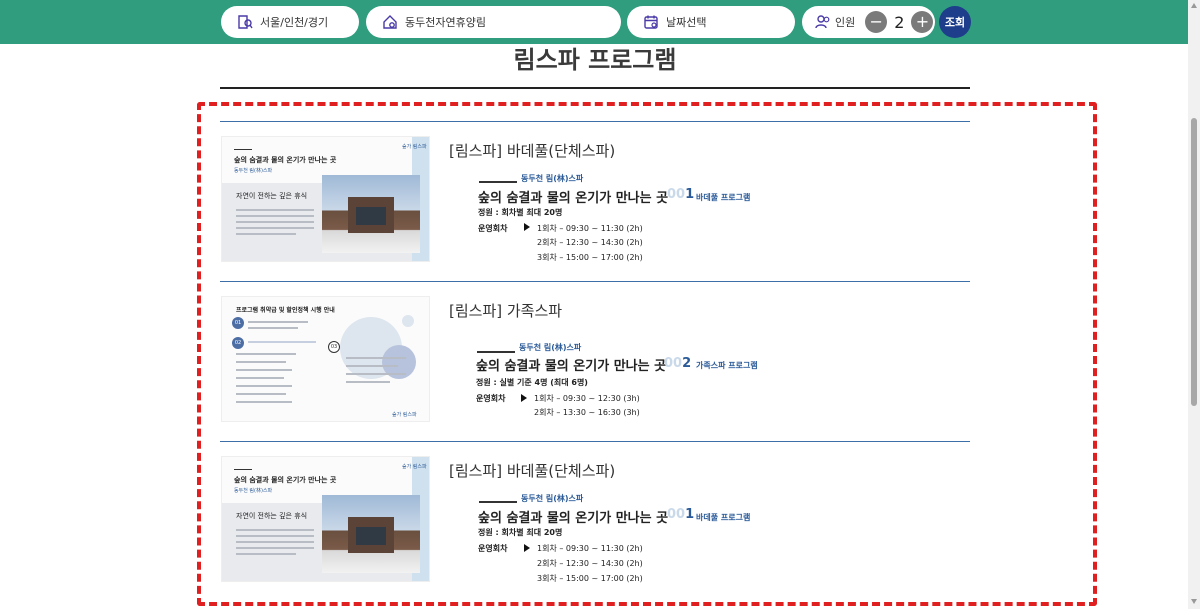  I want to click on decrease-people-button: −, so click(876, 22).